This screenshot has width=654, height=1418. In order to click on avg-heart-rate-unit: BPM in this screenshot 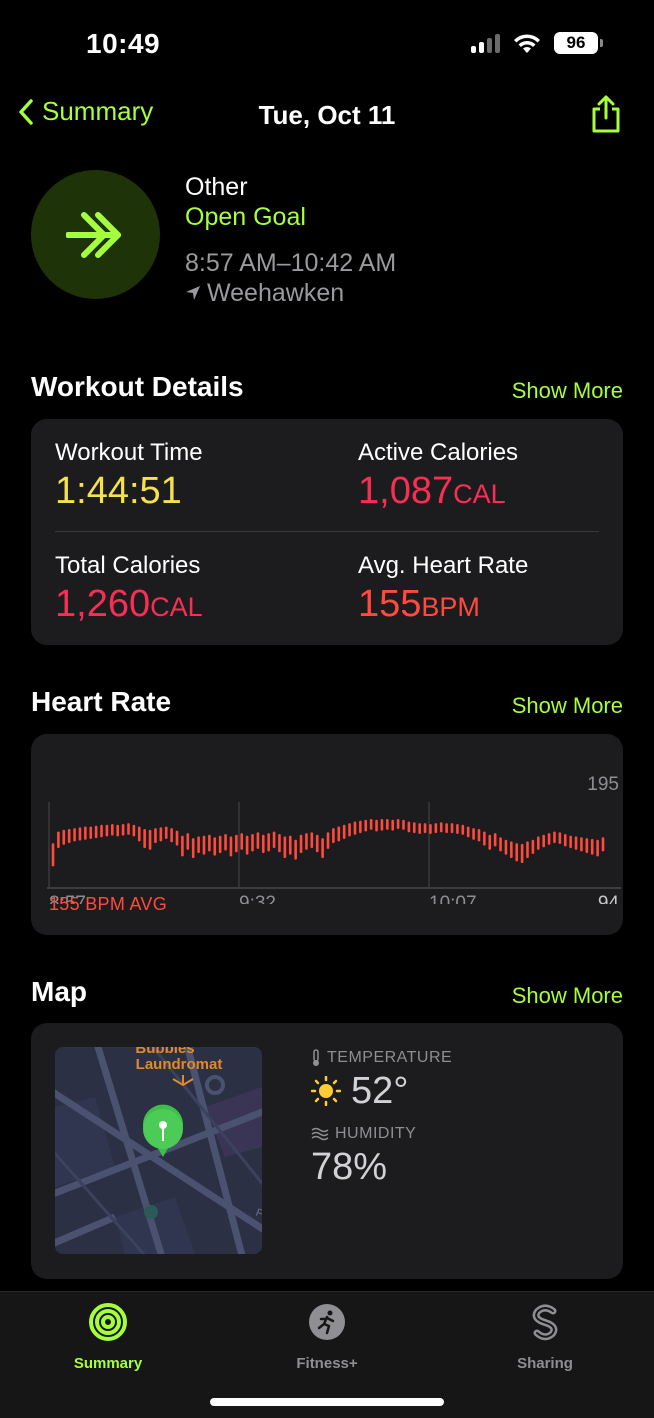, I will do `click(450, 607)`.